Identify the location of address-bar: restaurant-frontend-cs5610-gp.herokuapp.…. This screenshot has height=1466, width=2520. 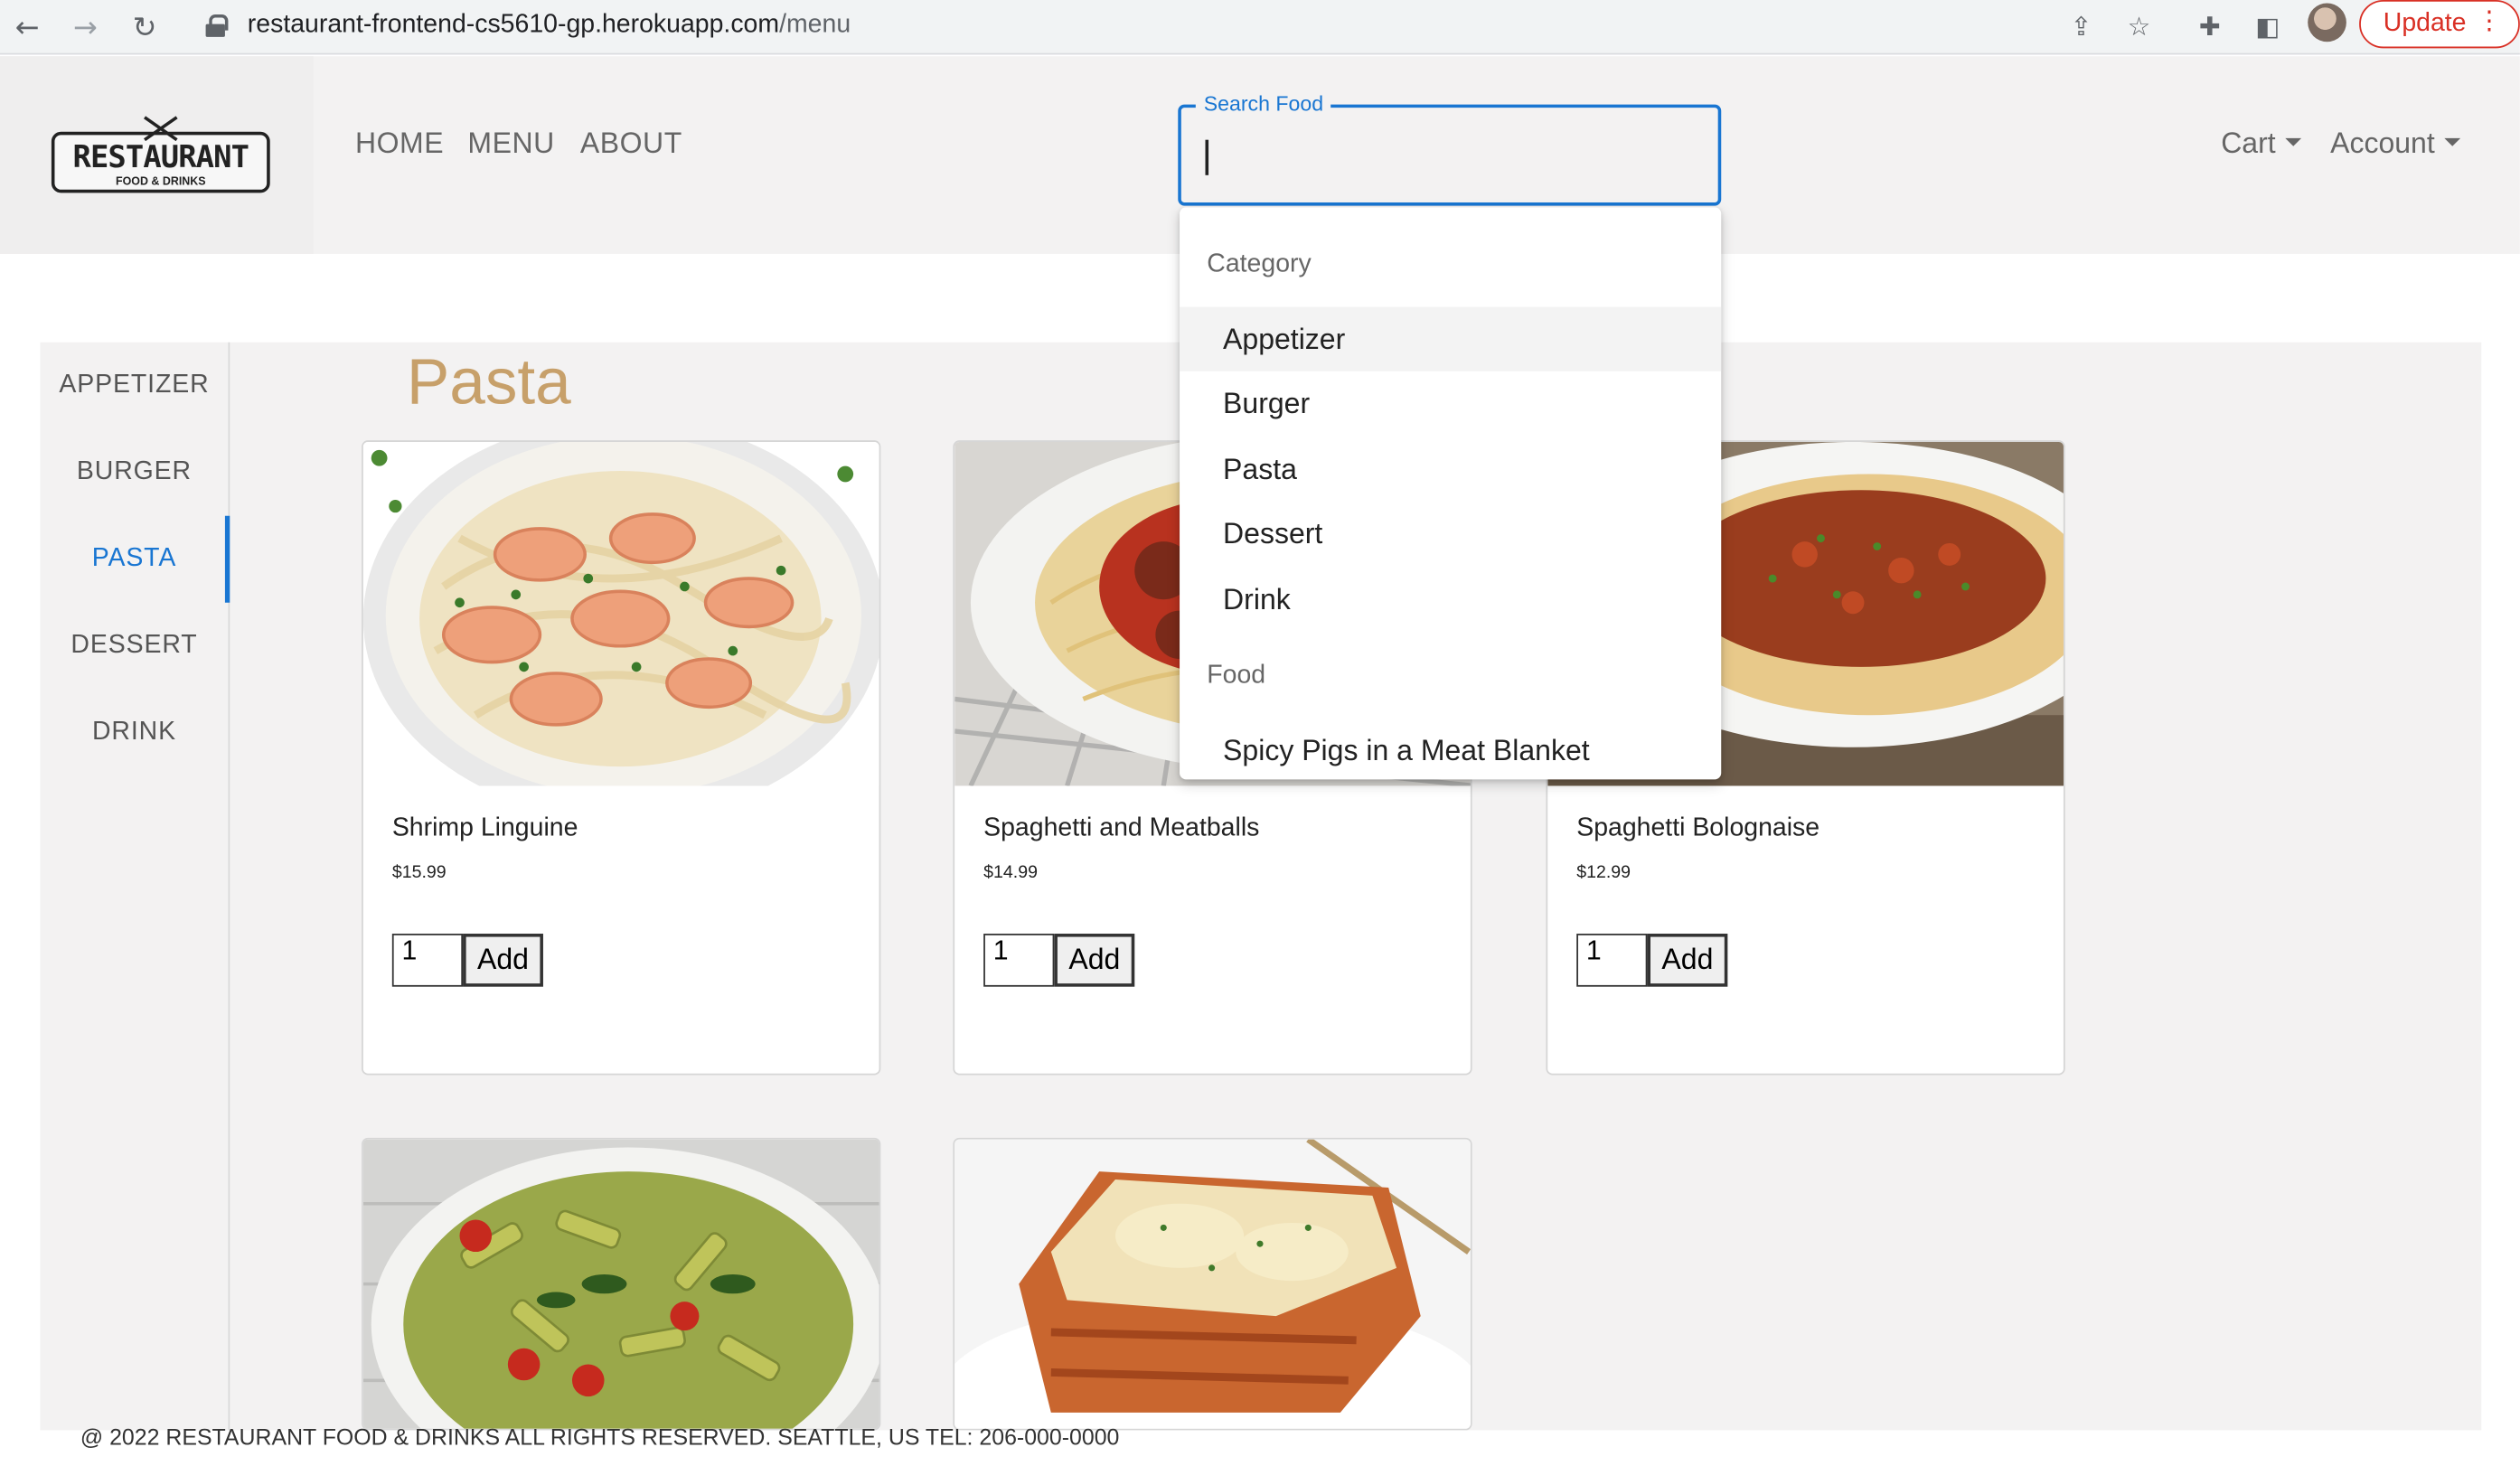
(1175, 26).